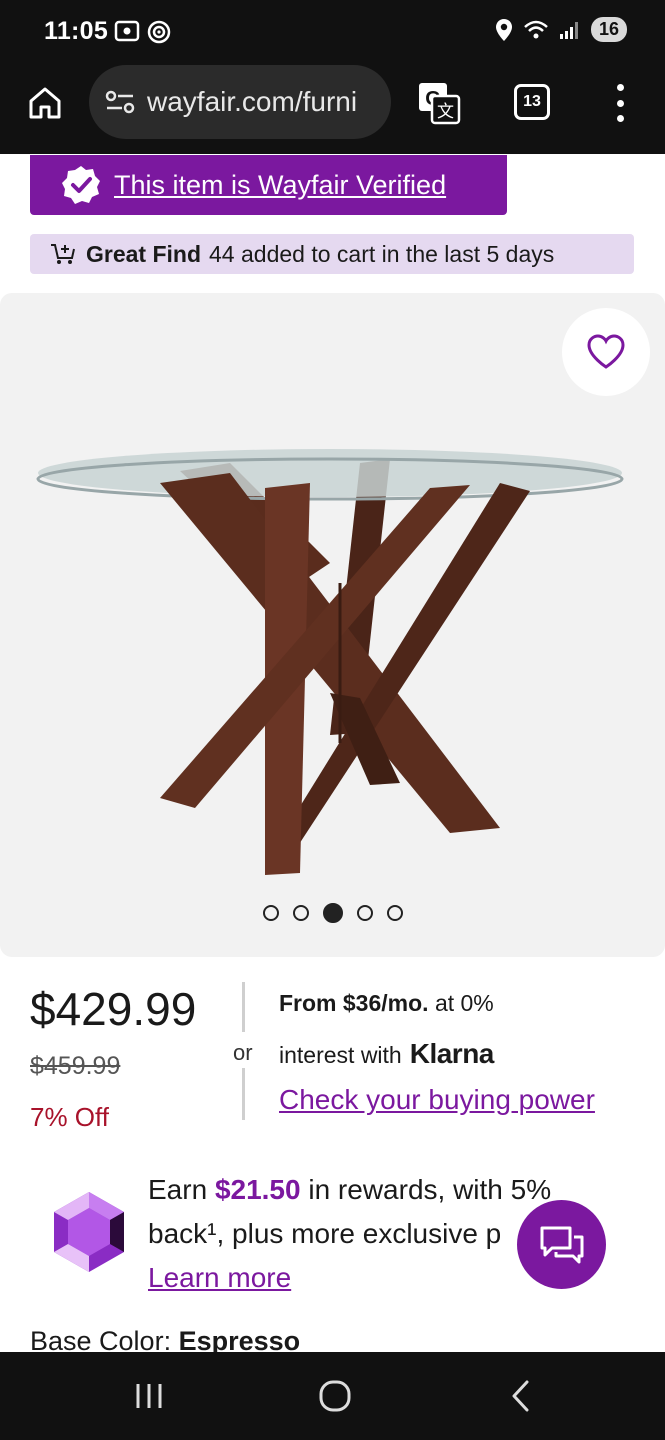 The height and width of the screenshot is (1440, 665). What do you see at coordinates (252, 101) in the screenshot?
I see `url-text: wayfair.com/furni` at bounding box center [252, 101].